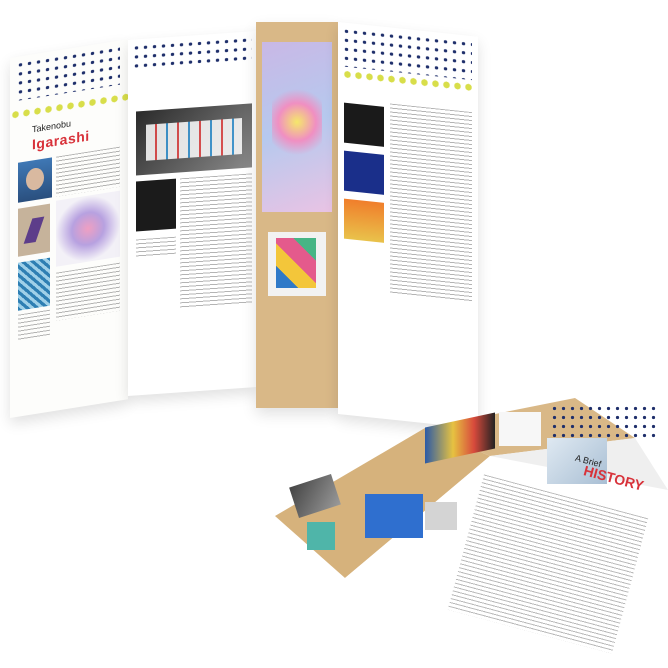 The width and height of the screenshot is (668, 668). Describe the element at coordinates (394, 516) in the screenshot. I see `blue-art` at that location.